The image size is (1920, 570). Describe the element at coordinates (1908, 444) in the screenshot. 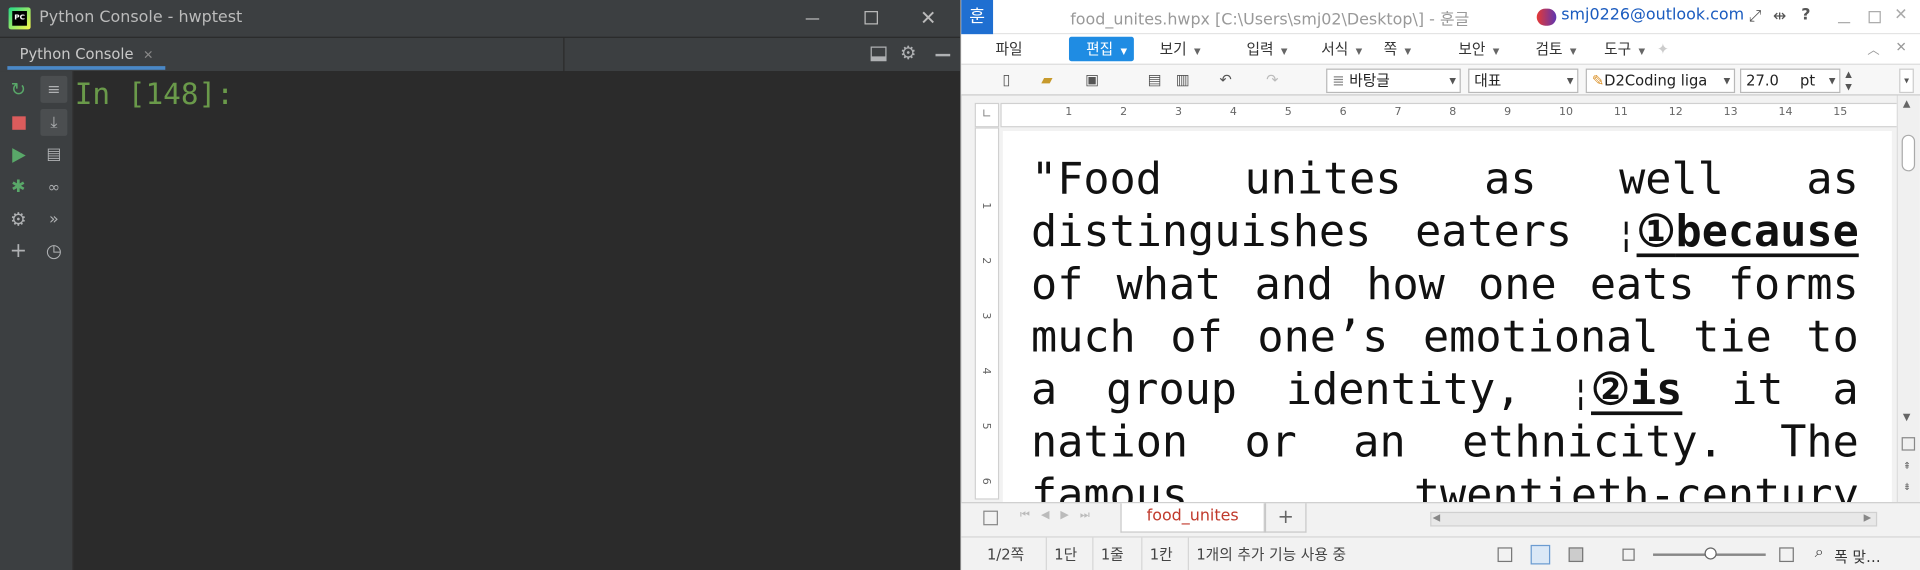

I see `page-nav-icon` at that location.